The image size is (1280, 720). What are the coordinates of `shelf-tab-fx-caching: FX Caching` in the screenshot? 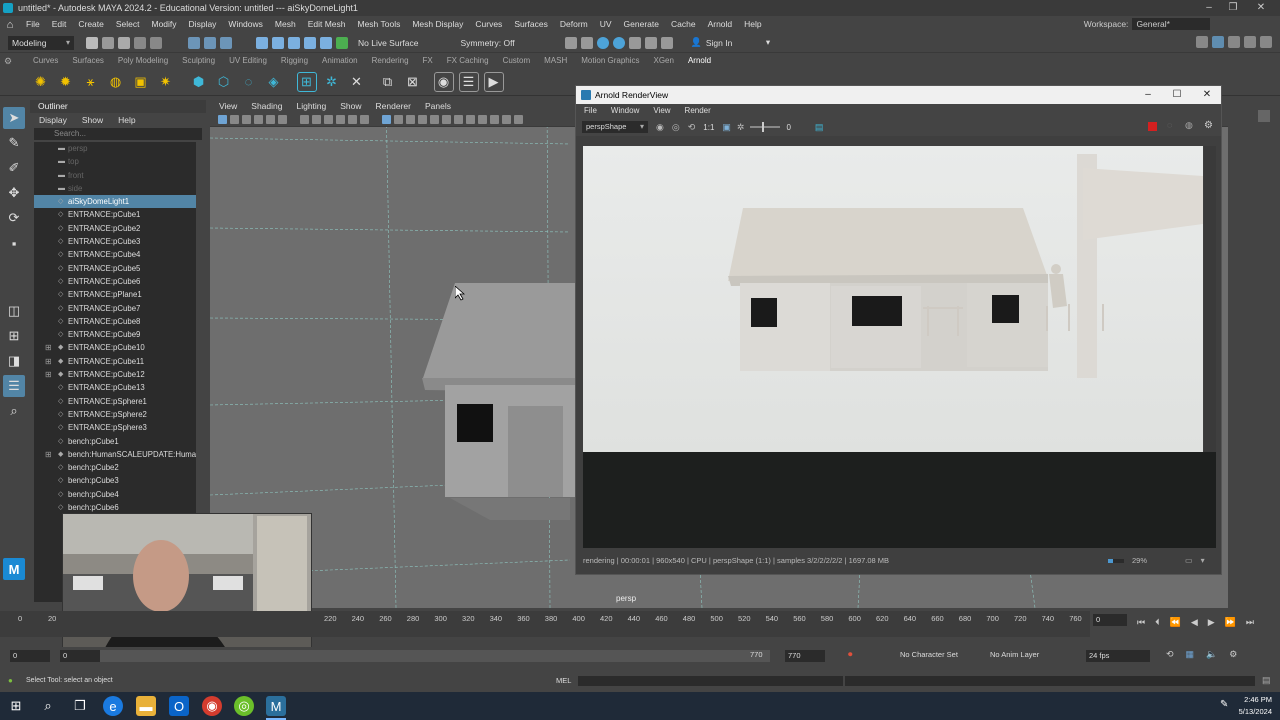 It's located at (468, 61).